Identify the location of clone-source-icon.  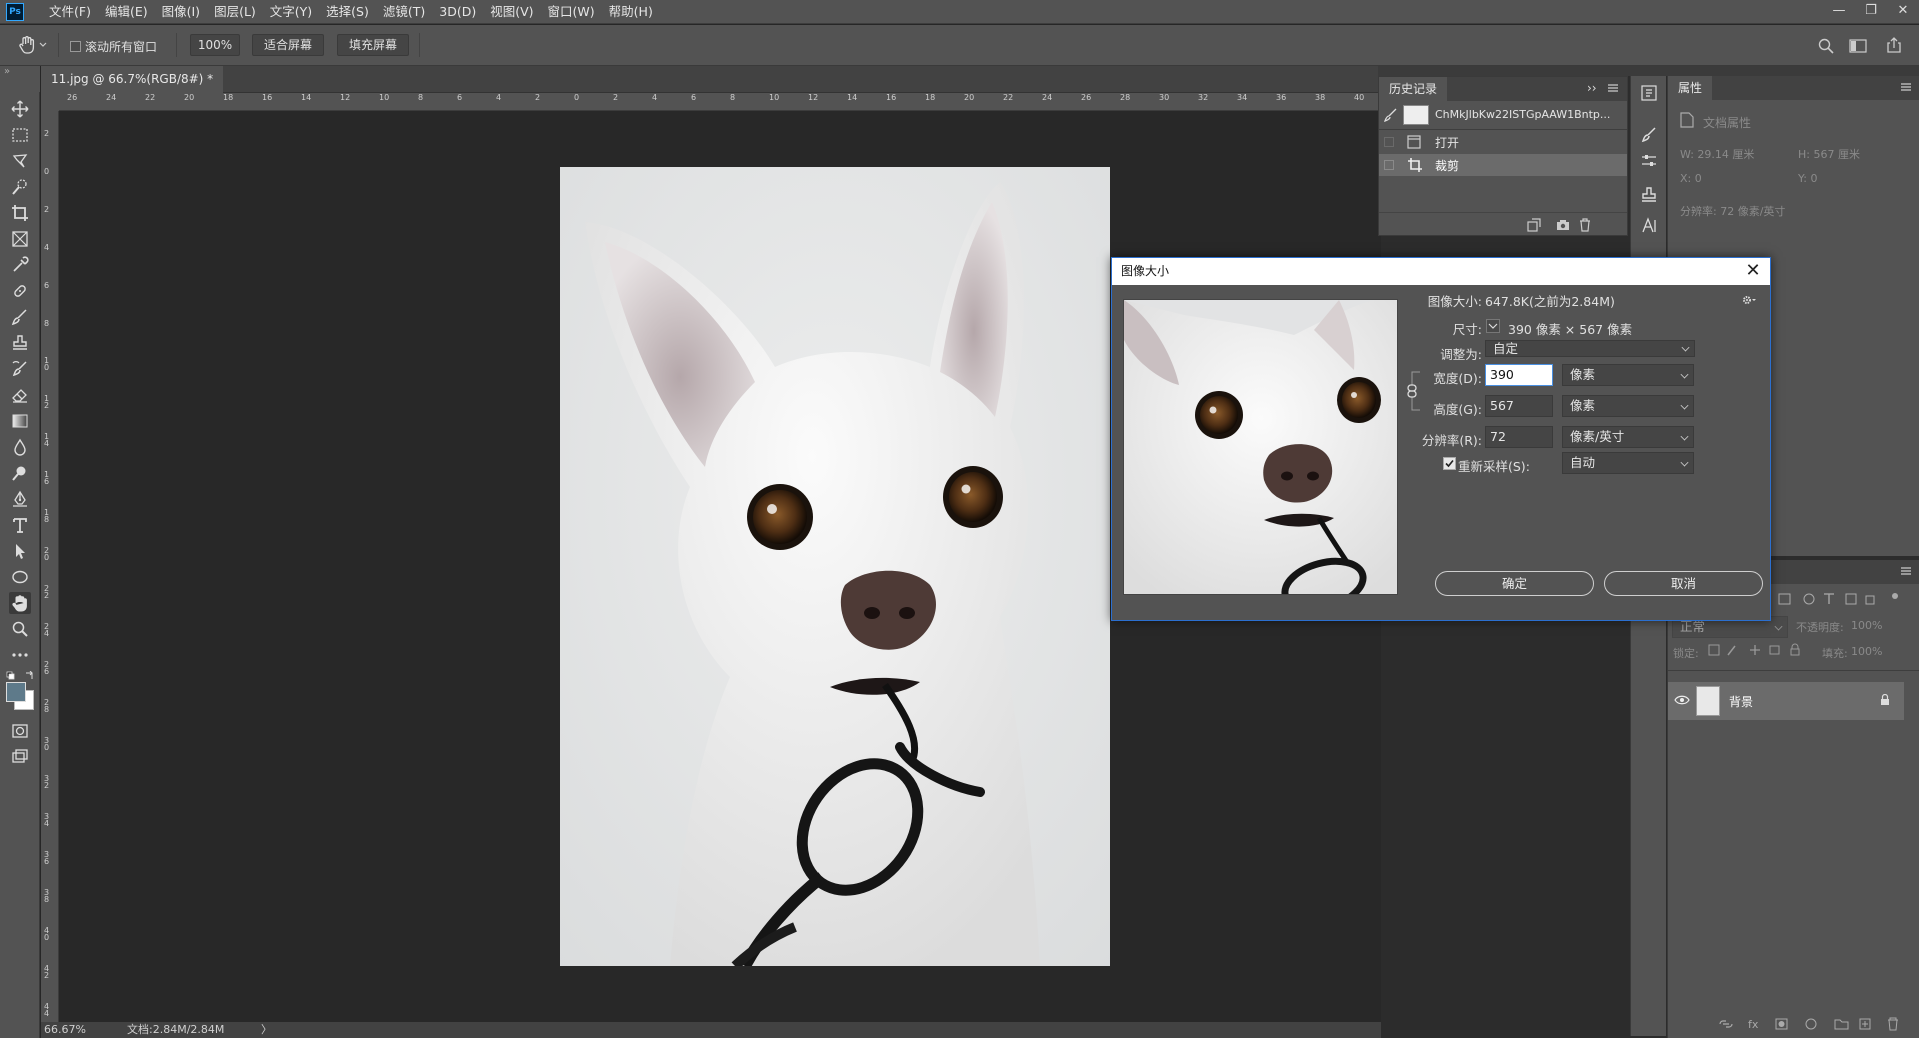
(1649, 195).